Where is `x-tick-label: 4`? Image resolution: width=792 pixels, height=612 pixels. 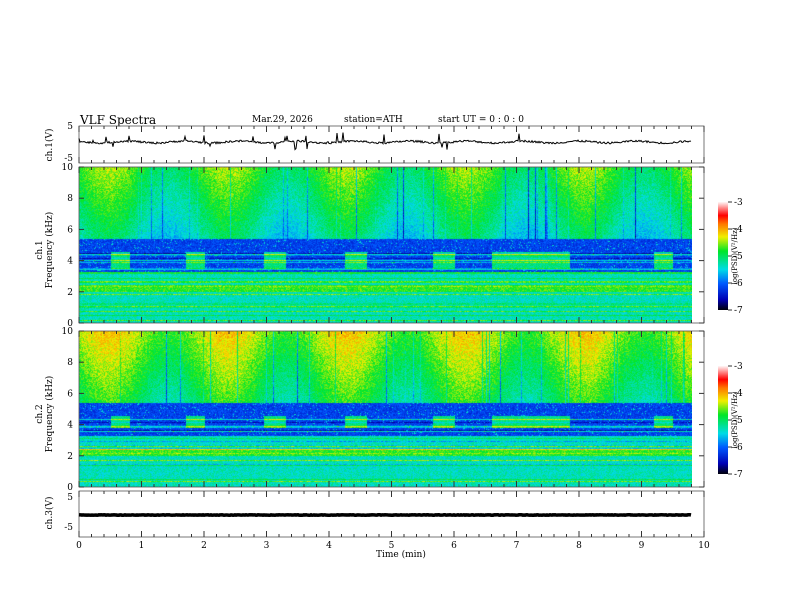 x-tick-label: 4 is located at coordinates (329, 546).